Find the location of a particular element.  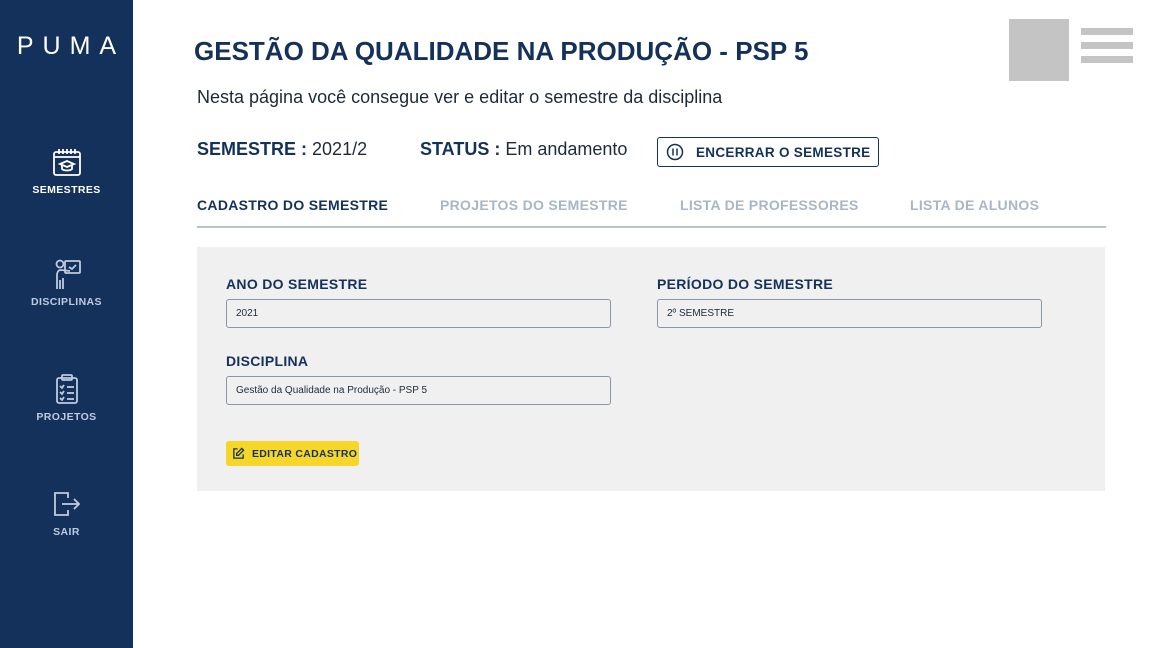

edit-registration-button: EDITAR CADASTRO is located at coordinates (292, 453).